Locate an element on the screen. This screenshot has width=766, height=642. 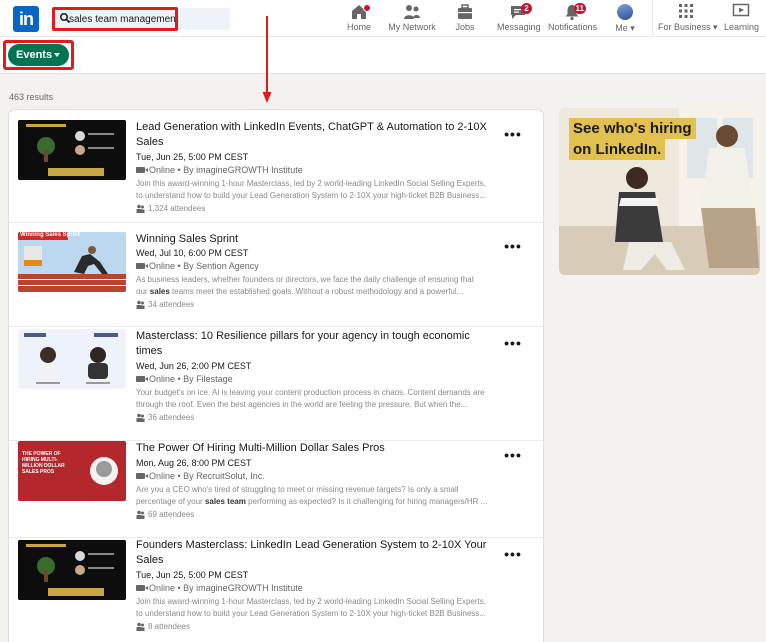
attendee-count: 1,324 attendees is located at coordinates (177, 208).